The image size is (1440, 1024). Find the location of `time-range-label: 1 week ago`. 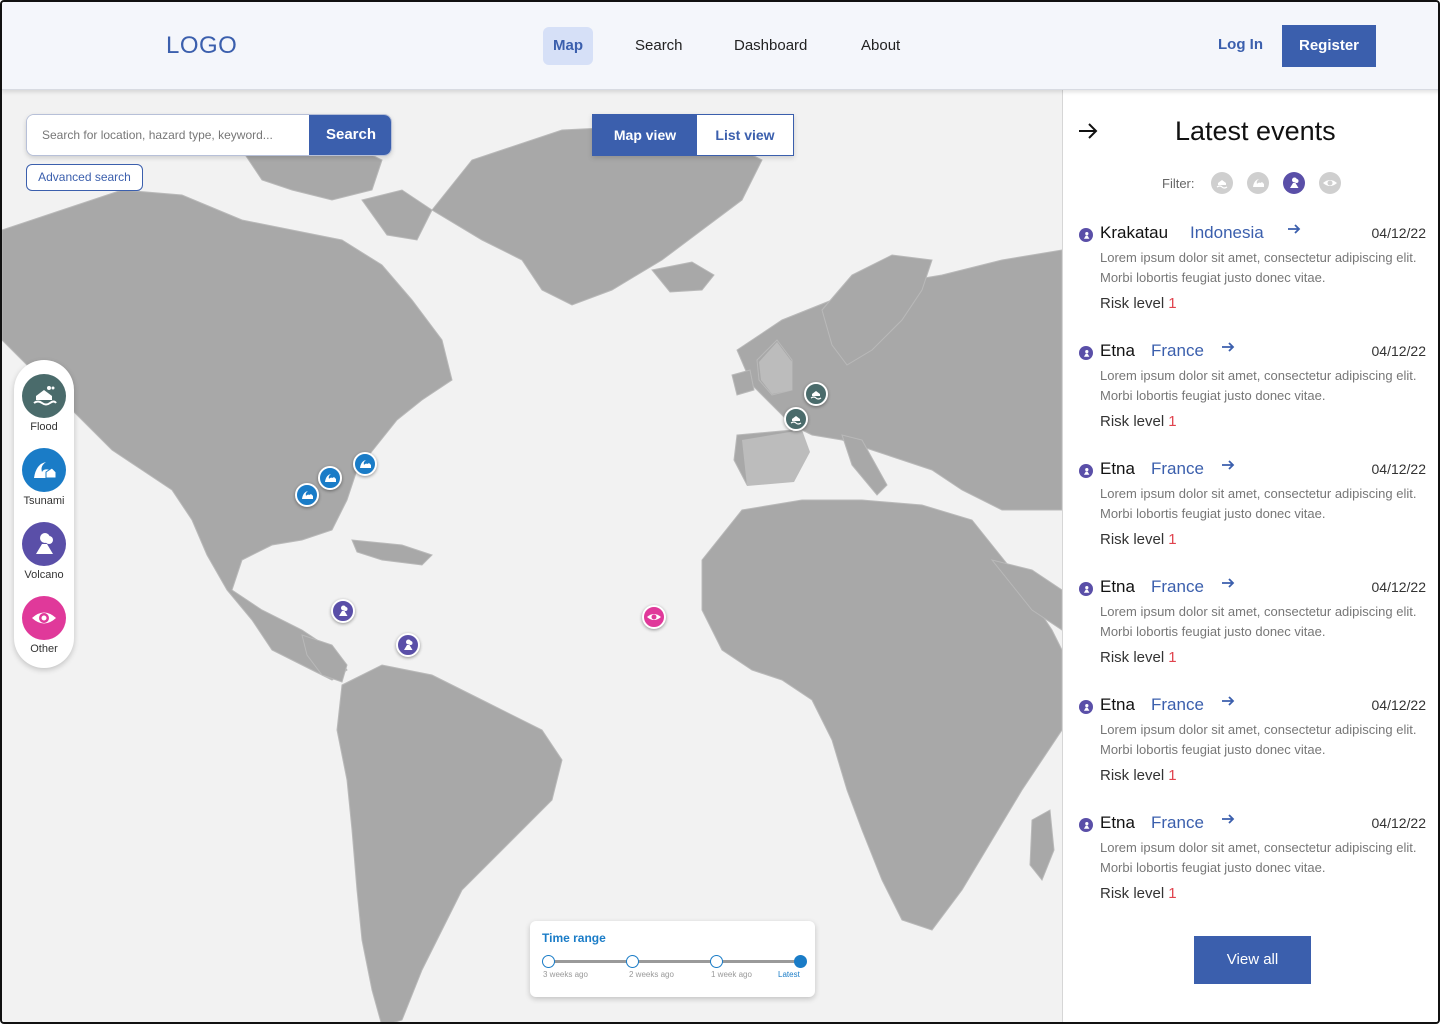

time-range-label: 1 week ago is located at coordinates (731, 974).